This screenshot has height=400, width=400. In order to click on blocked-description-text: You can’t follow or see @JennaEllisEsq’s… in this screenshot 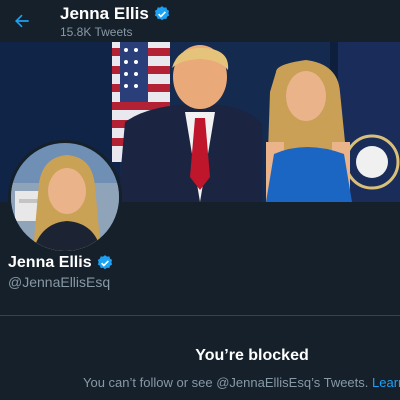, I will do `click(226, 382)`.